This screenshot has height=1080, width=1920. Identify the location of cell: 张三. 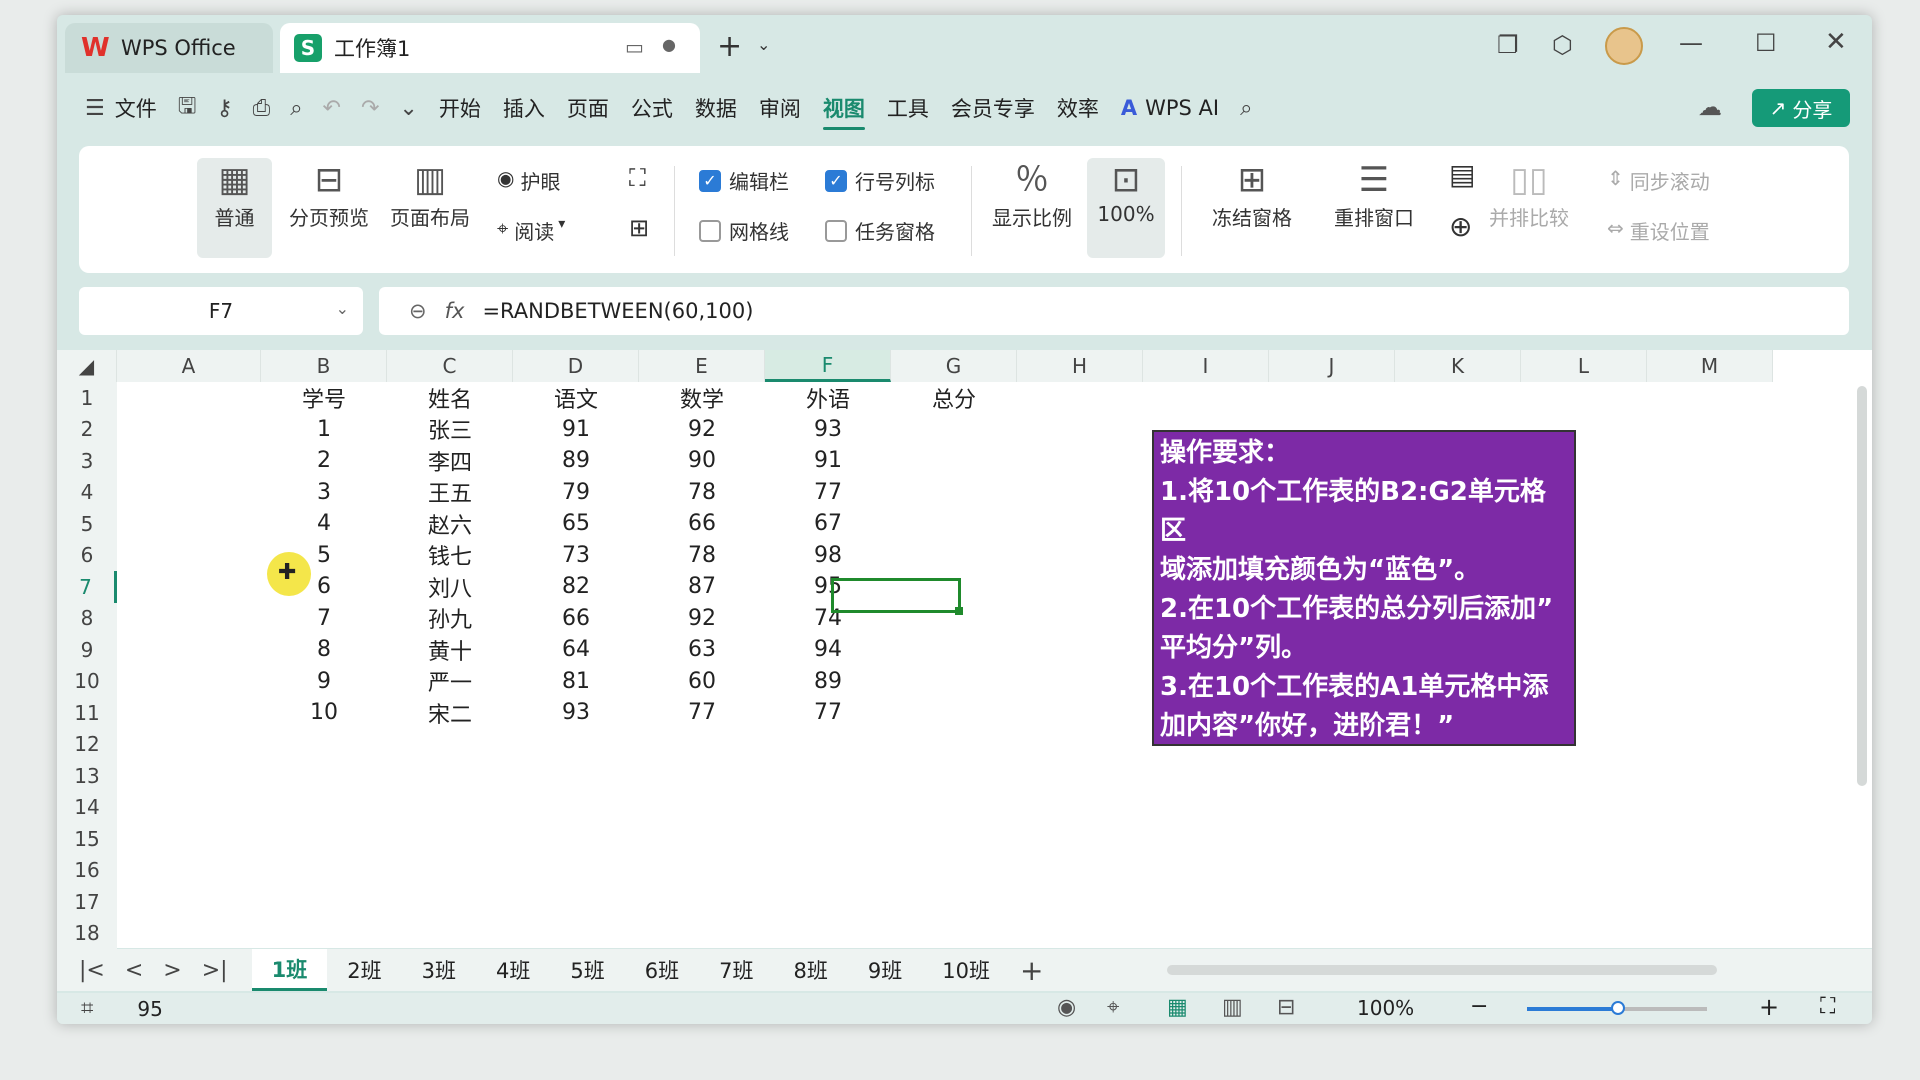
(450, 429).